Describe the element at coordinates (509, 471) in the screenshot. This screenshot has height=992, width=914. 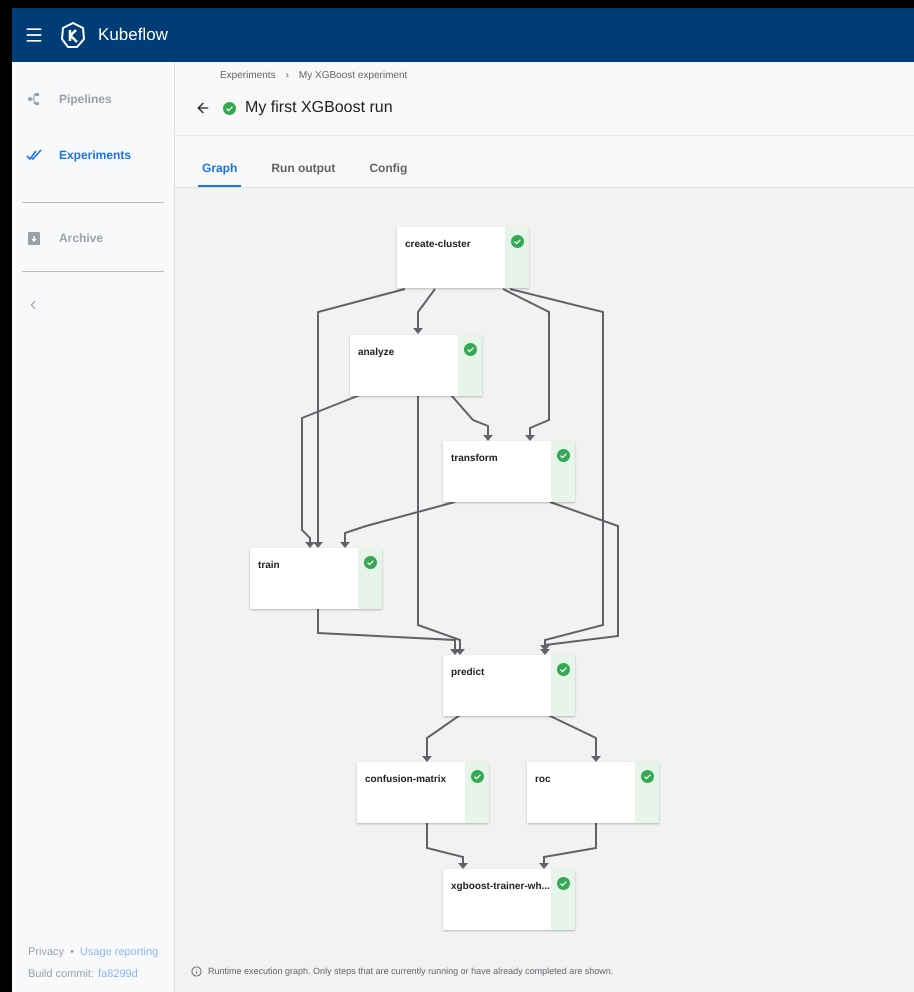
I see `pipeline-node: transform` at that location.